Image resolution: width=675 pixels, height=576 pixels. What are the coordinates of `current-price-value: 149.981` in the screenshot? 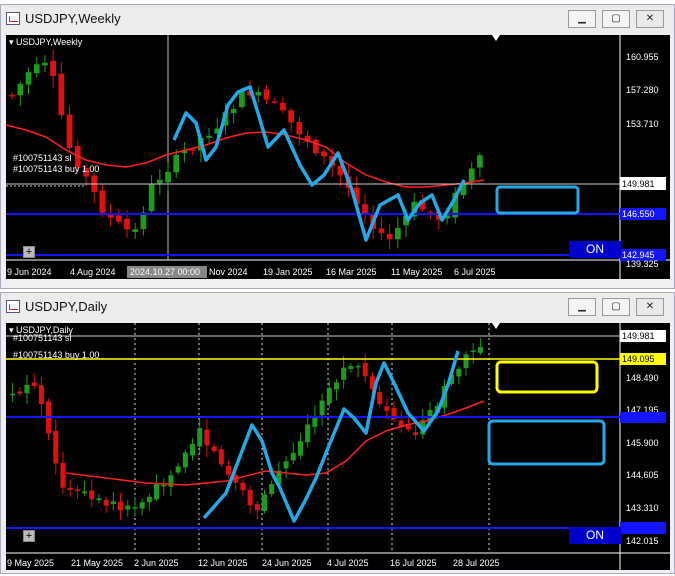 It's located at (638, 184).